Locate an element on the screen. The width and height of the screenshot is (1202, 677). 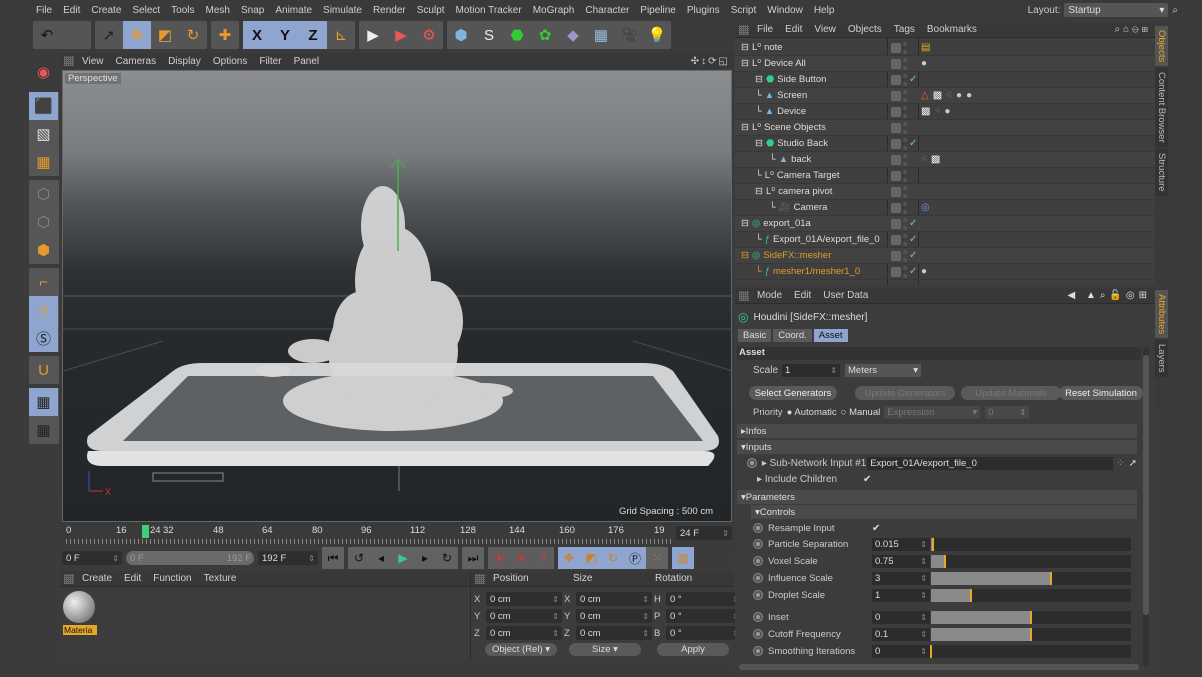
link-object-icon: ⁘ is located at coordinates (1120, 463).